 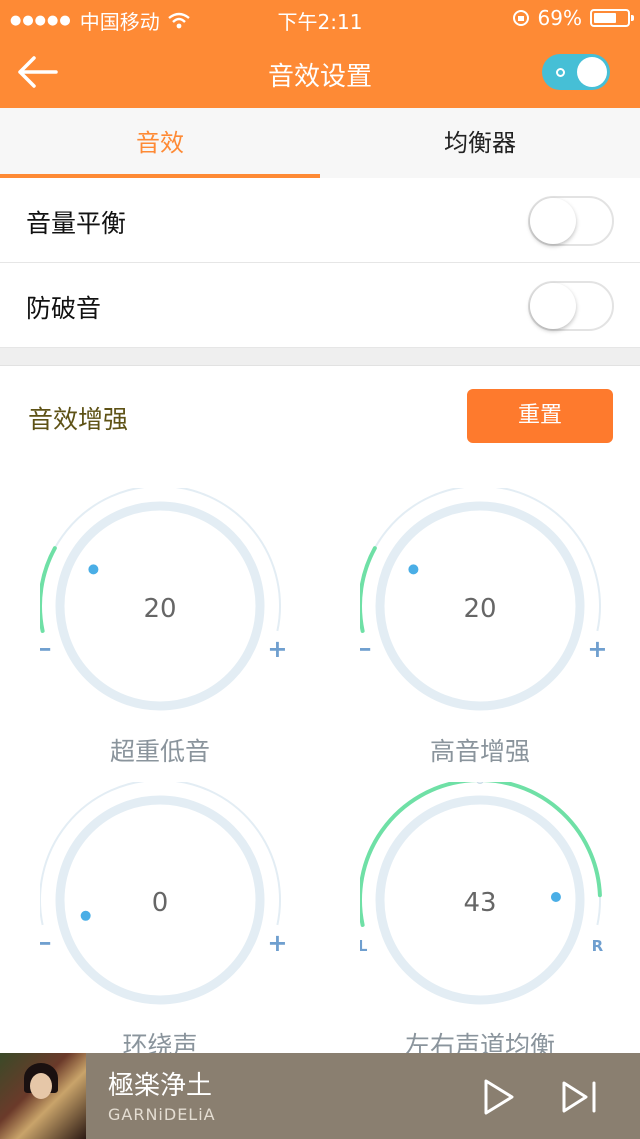 I want to click on toggle-on-indicator-icon, so click(x=560, y=72).